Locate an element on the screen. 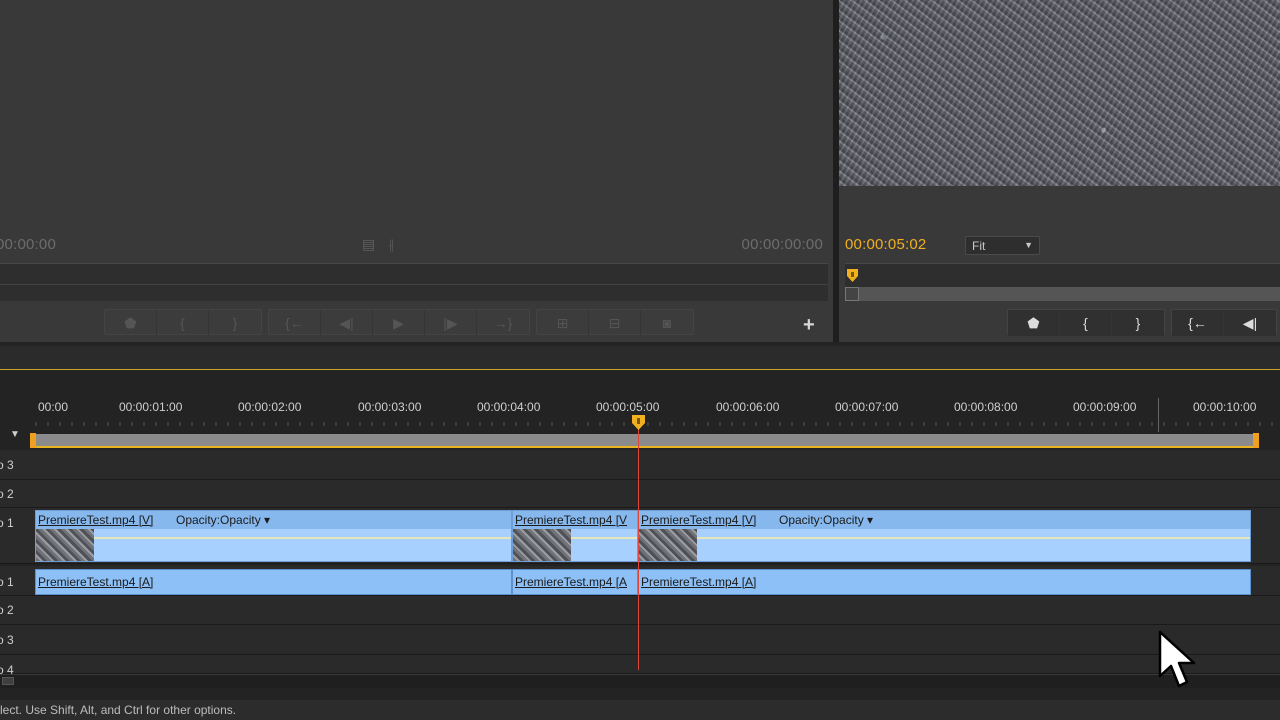  ruler-minor-ticks is located at coordinates (654, 424).